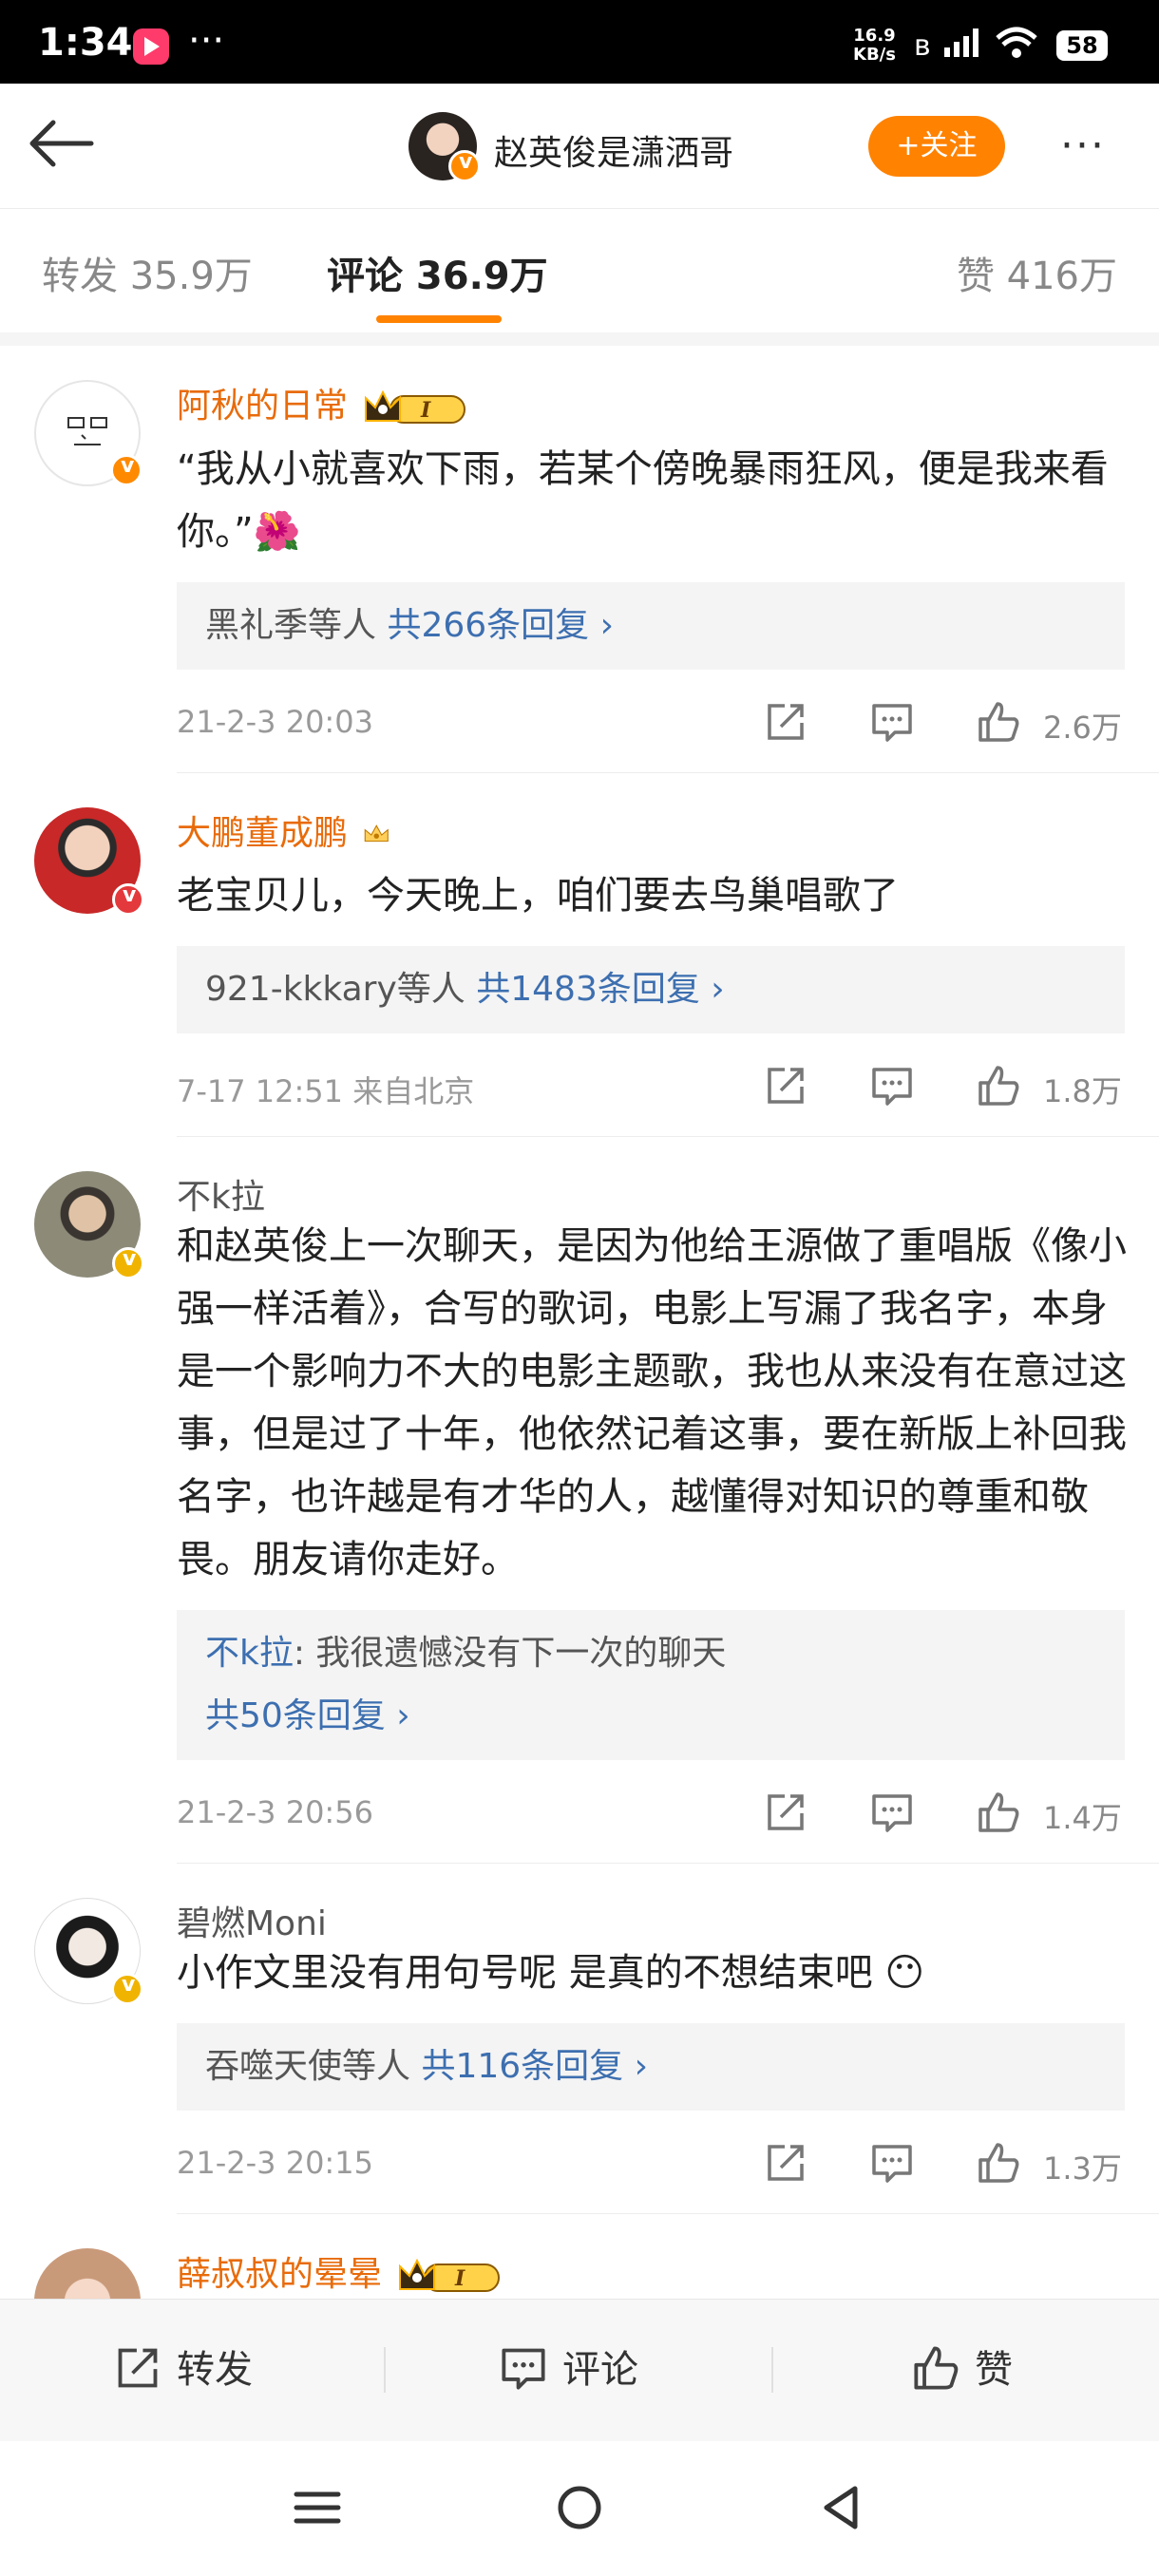  I want to click on vip-crown-icon, so click(376, 833).